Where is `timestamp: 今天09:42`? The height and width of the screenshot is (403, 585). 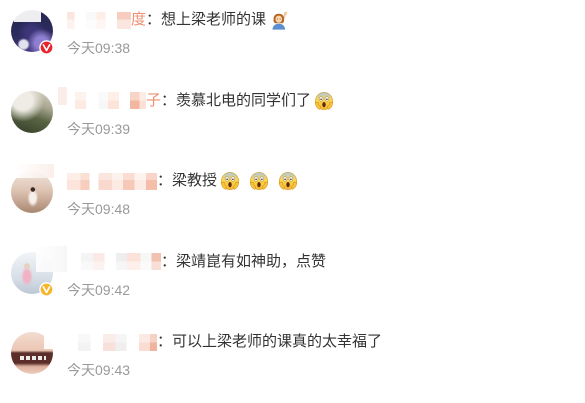
timestamp: 今天09:42 is located at coordinates (99, 289).